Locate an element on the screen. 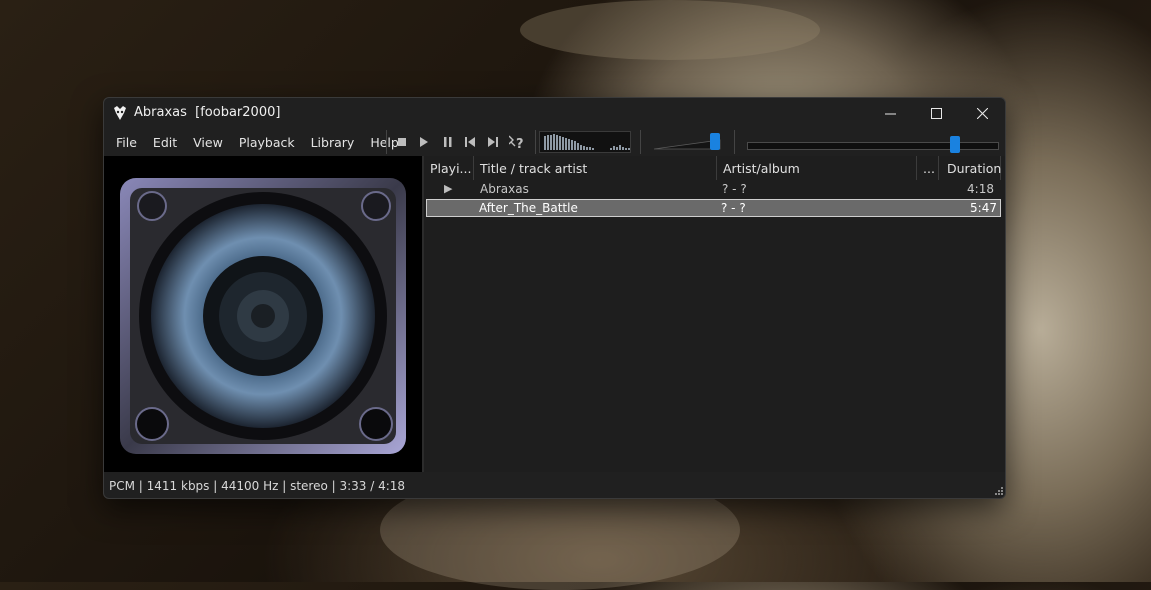 The image size is (1151, 590). random-icon: ? is located at coordinates (516, 142).